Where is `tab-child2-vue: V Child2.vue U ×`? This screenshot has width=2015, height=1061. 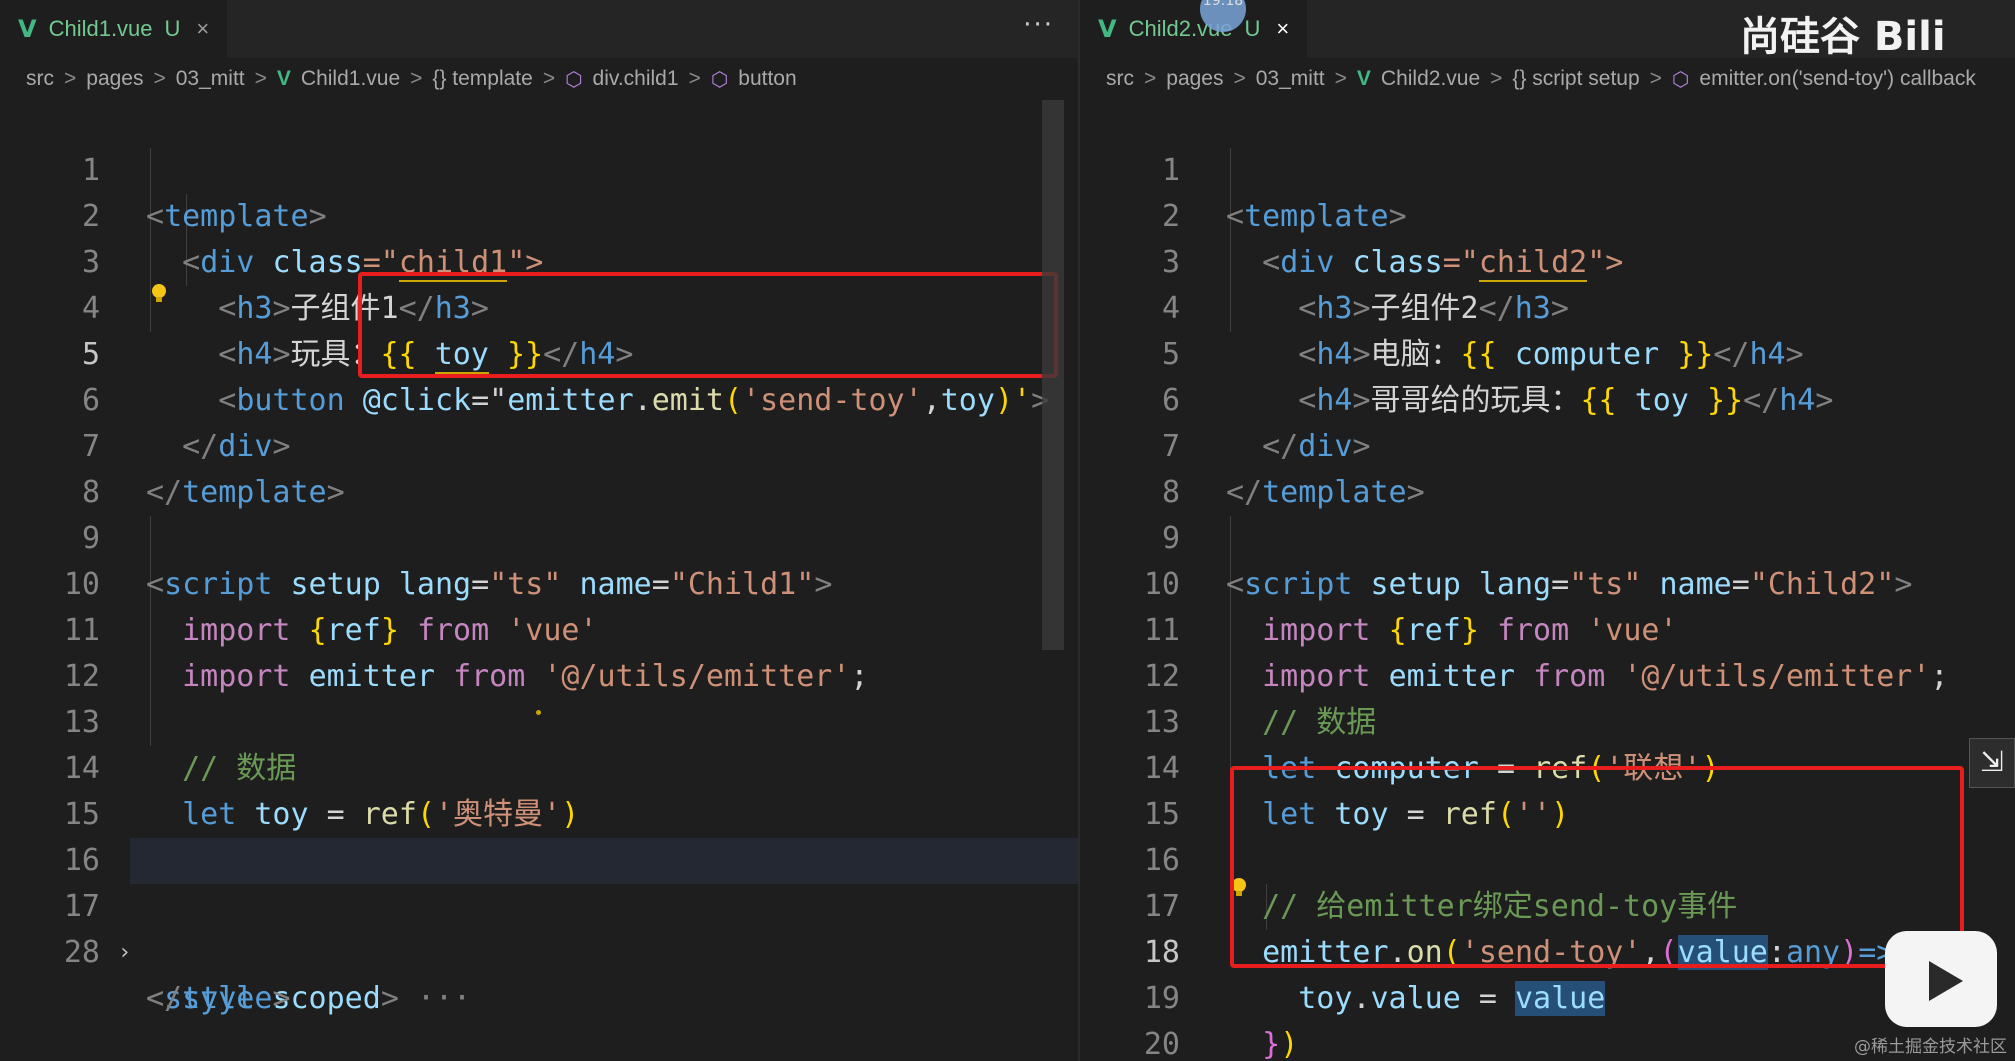 tab-child2-vue: V Child2.vue U × is located at coordinates (1194, 29).